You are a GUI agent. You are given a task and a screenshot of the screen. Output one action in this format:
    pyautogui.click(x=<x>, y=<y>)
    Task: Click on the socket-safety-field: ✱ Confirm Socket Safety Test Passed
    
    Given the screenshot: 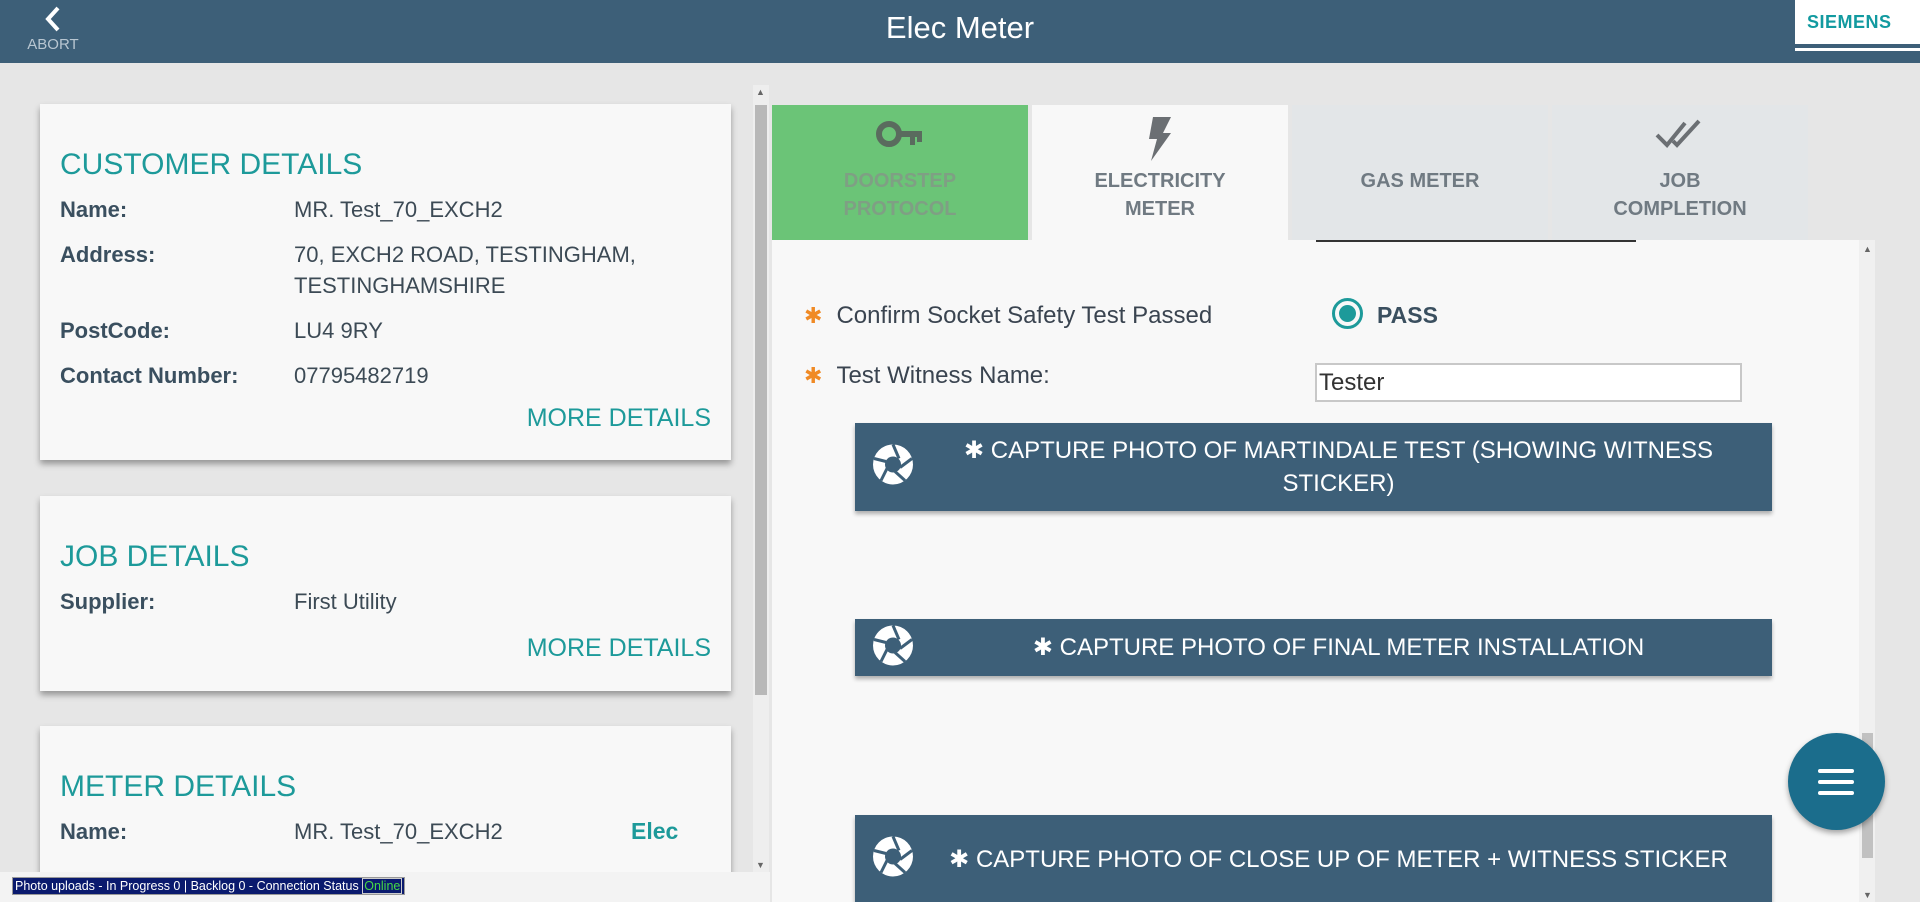 What is the action you would take?
    pyautogui.click(x=1008, y=316)
    